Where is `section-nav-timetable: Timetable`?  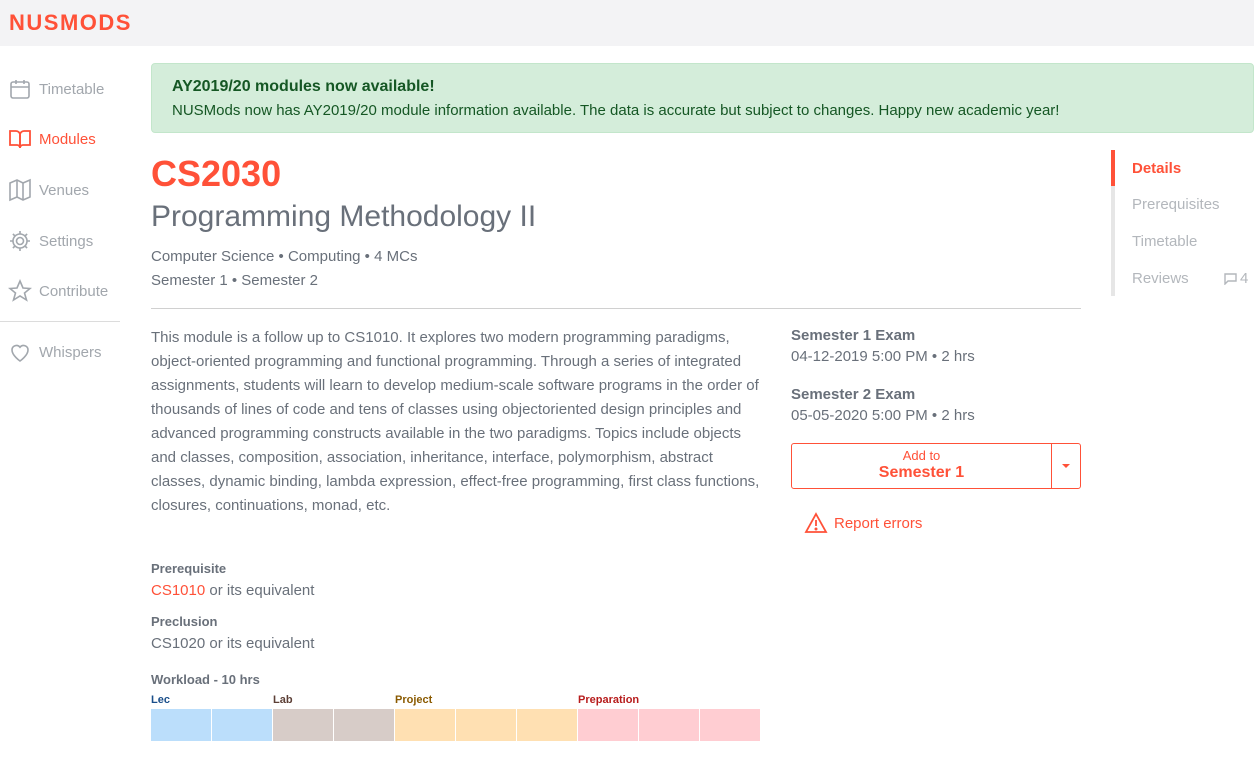
section-nav-timetable: Timetable is located at coordinates (1164, 241).